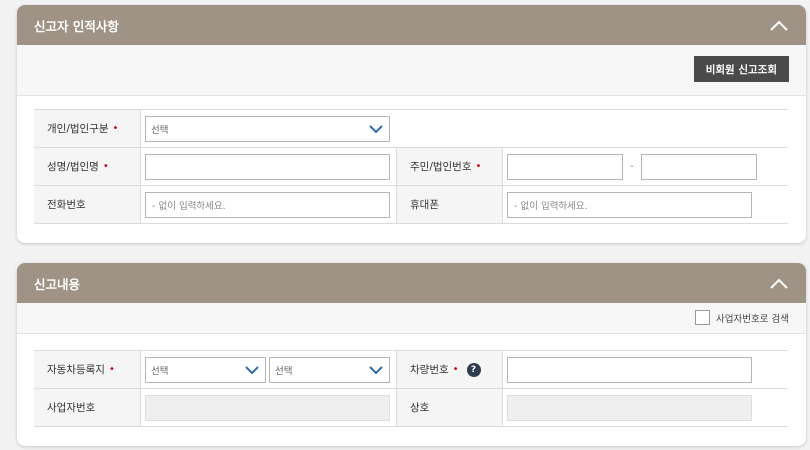  Describe the element at coordinates (449, 204) in the screenshot. I see `mobile-label: 휴대폰` at that location.